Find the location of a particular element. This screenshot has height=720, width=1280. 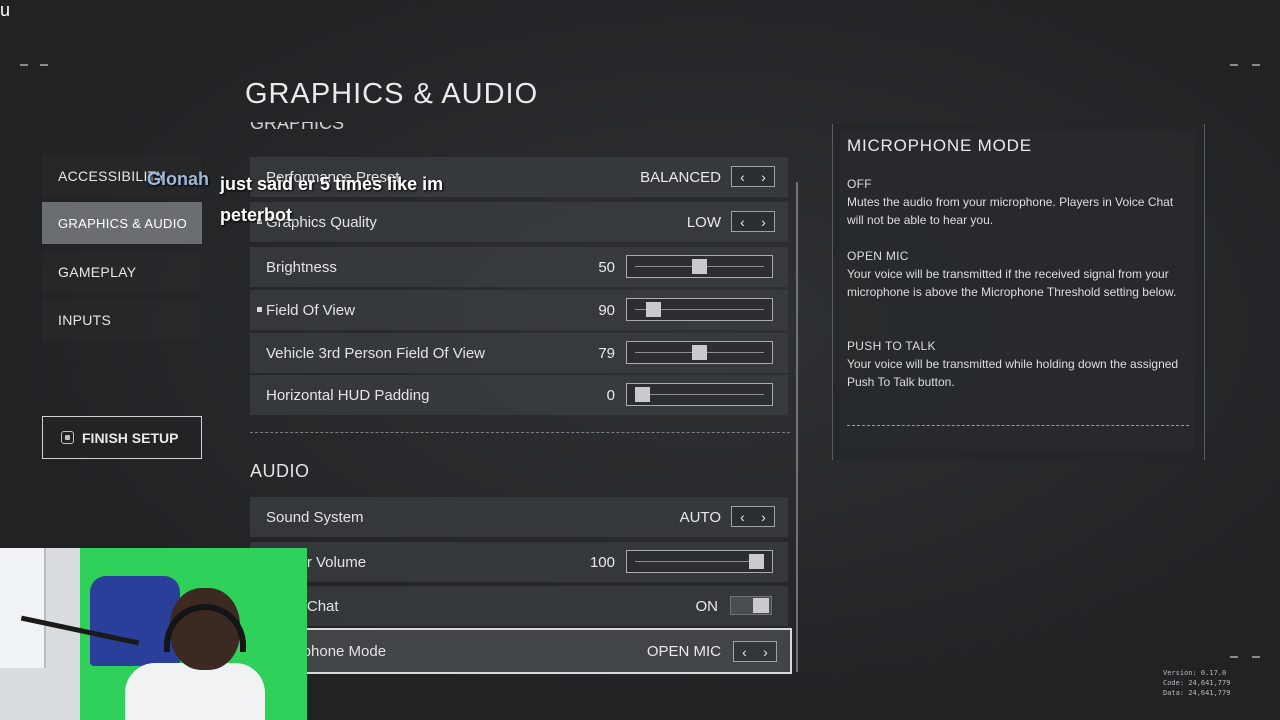

nav-item-graphics-audio: GRAPHICS & AUDIO is located at coordinates (122, 223).